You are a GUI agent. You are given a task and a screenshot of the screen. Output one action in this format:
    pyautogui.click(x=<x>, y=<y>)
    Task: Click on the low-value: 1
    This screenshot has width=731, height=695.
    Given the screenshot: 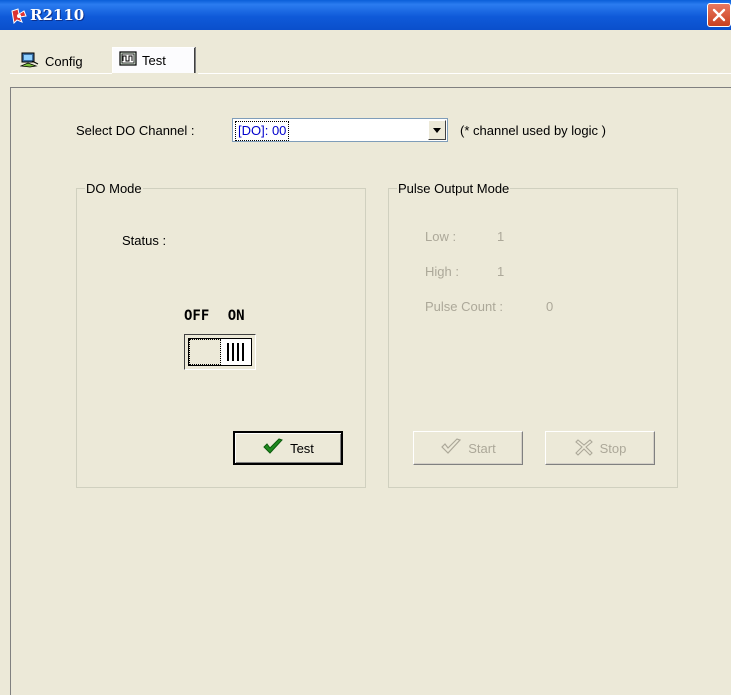 What is the action you would take?
    pyautogui.click(x=501, y=236)
    